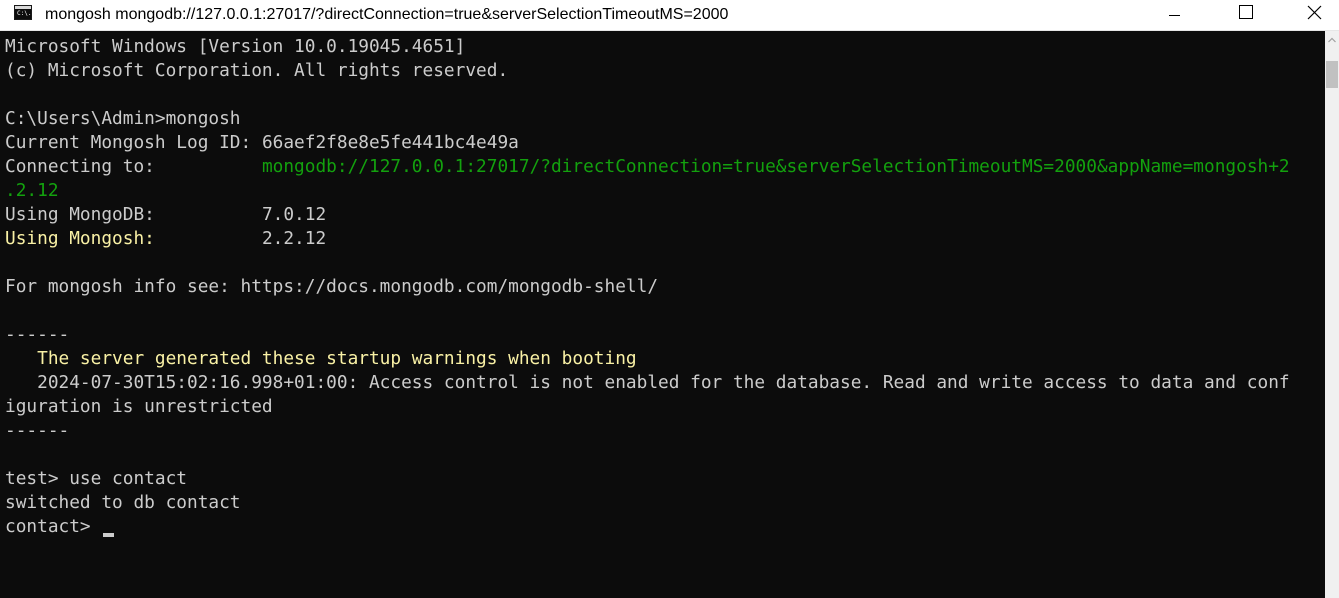 This screenshot has height=598, width=1339. Describe the element at coordinates (1332, 74) in the screenshot. I see `scroll-thumb` at that location.